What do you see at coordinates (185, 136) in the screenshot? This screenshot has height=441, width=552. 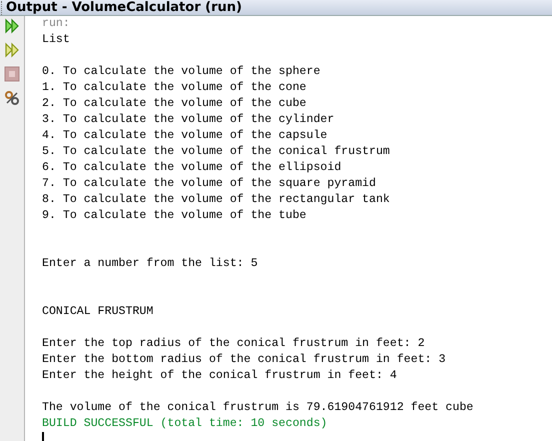 I see `output-line: 4. To calculate the volume of the capsule` at bounding box center [185, 136].